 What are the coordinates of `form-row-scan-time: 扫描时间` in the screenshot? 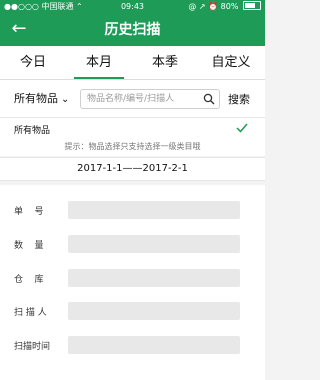 It's located at (132, 345).